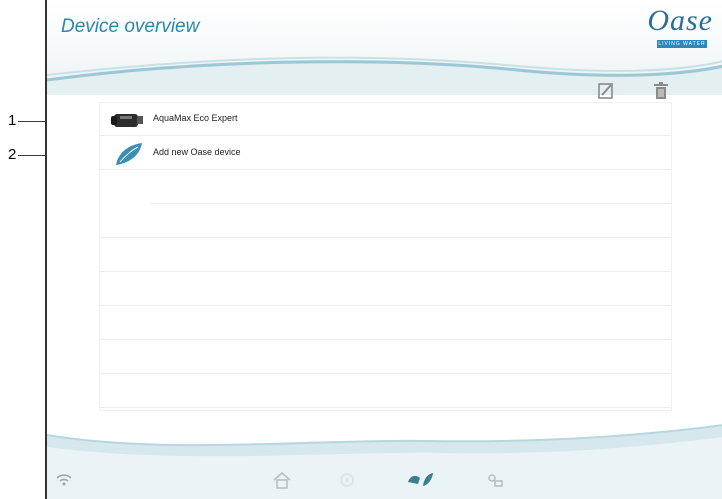 This screenshot has height=499, width=722. What do you see at coordinates (127, 120) in the screenshot?
I see `pump-icon` at bounding box center [127, 120].